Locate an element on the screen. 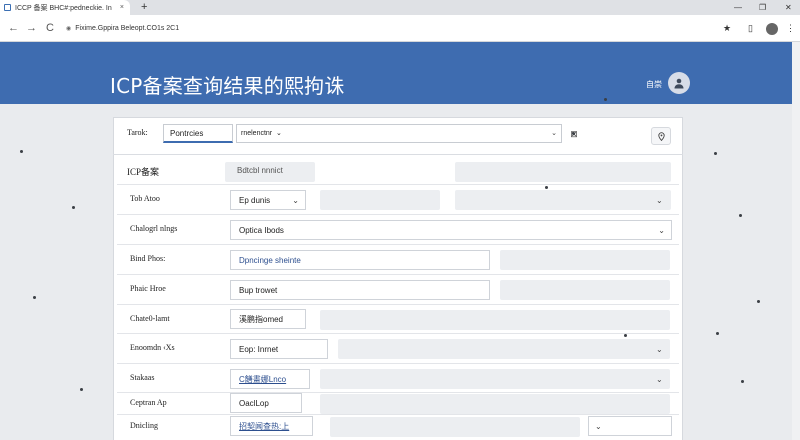 The width and height of the screenshot is (800, 440). page-favicon-icon is located at coordinates (7, 7).